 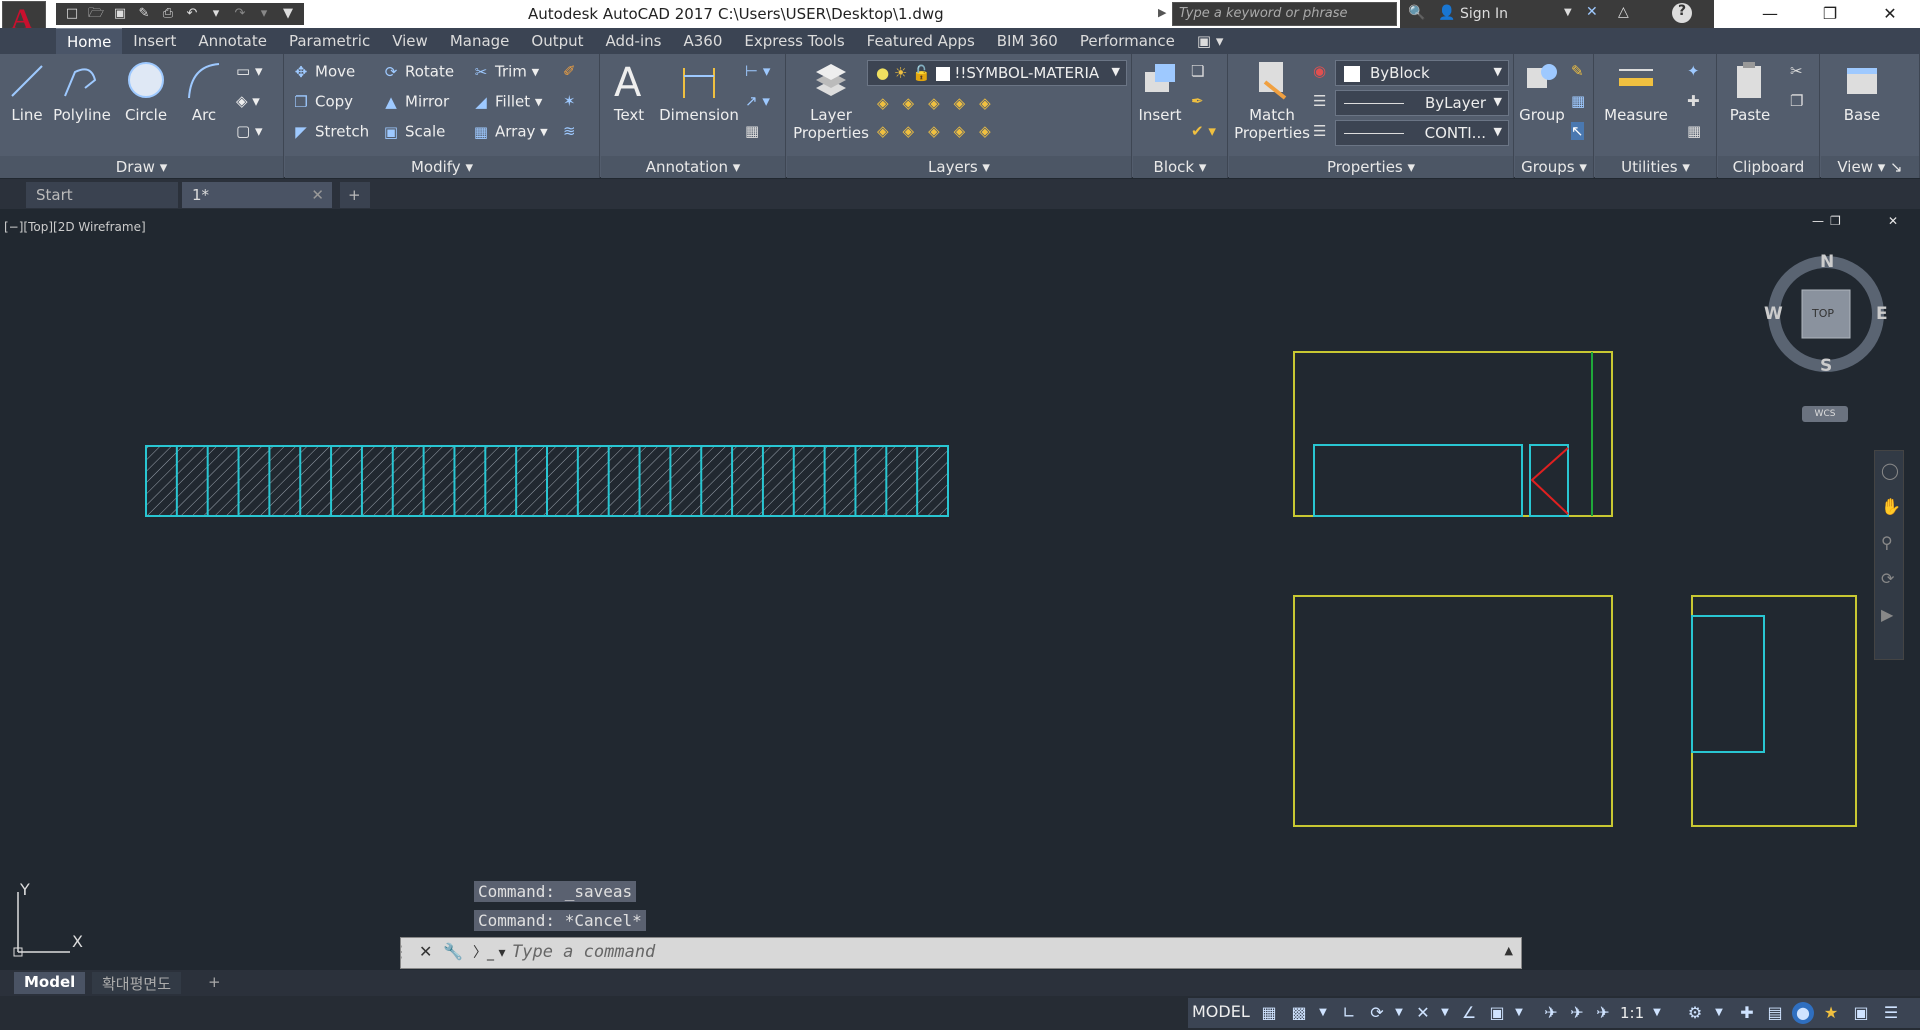 What do you see at coordinates (1577, 71) in the screenshot?
I see `ungroup-icon: ✎` at bounding box center [1577, 71].